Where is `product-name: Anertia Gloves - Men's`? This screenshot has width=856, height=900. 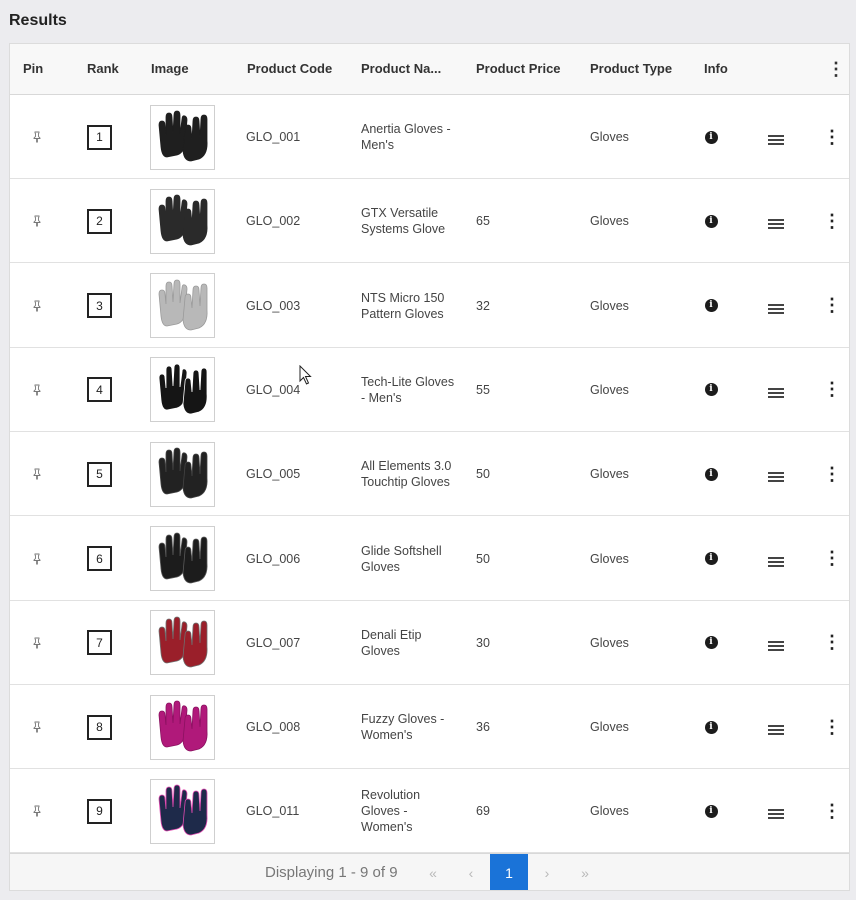
product-name: Anertia Gloves - Men's is located at coordinates (406, 137).